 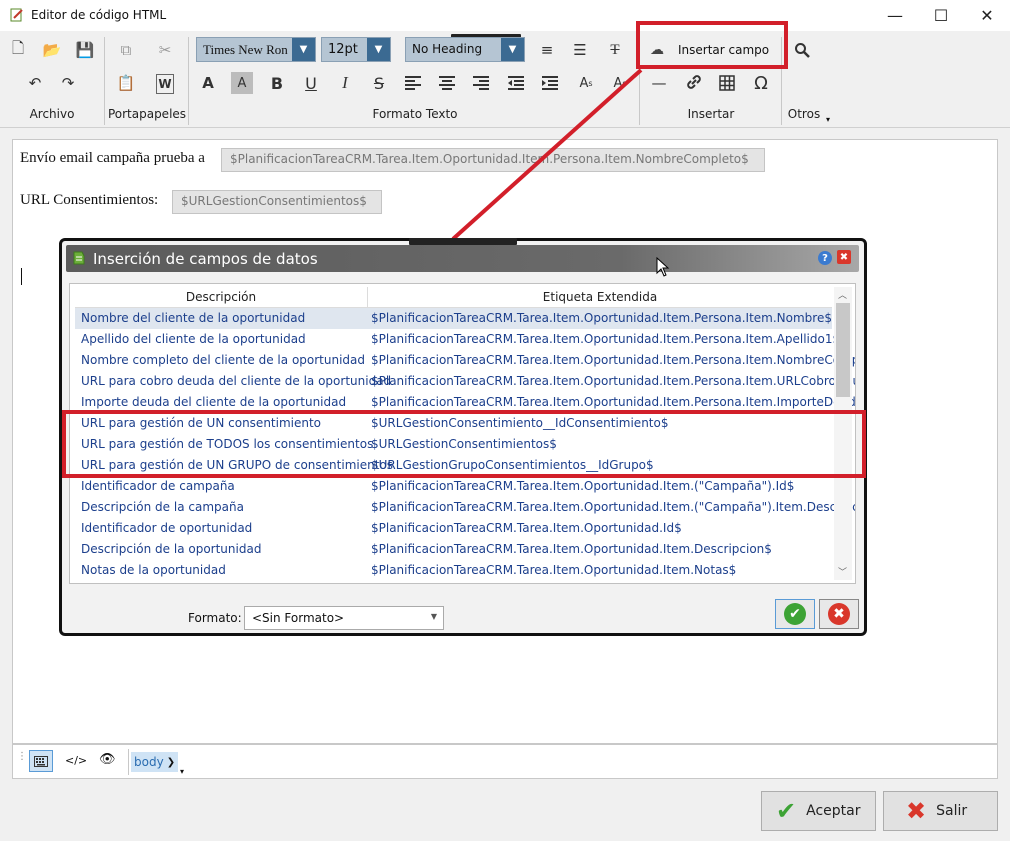 I want to click on superscript-icon: As, so click(x=586, y=83).